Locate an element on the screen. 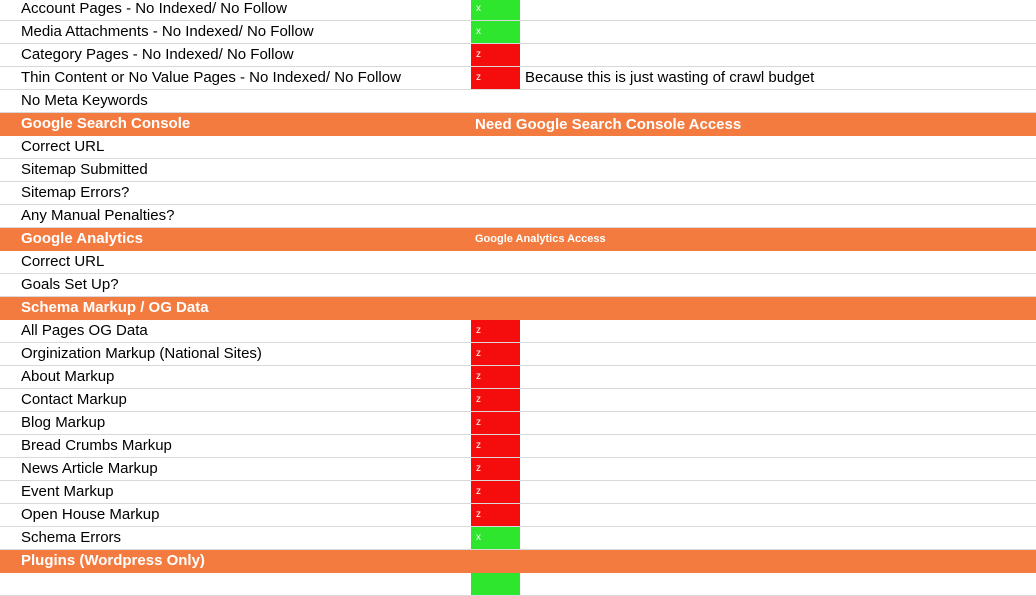 Image resolution: width=1036 pixels, height=596 pixels. row-label is located at coordinates (246, 584).